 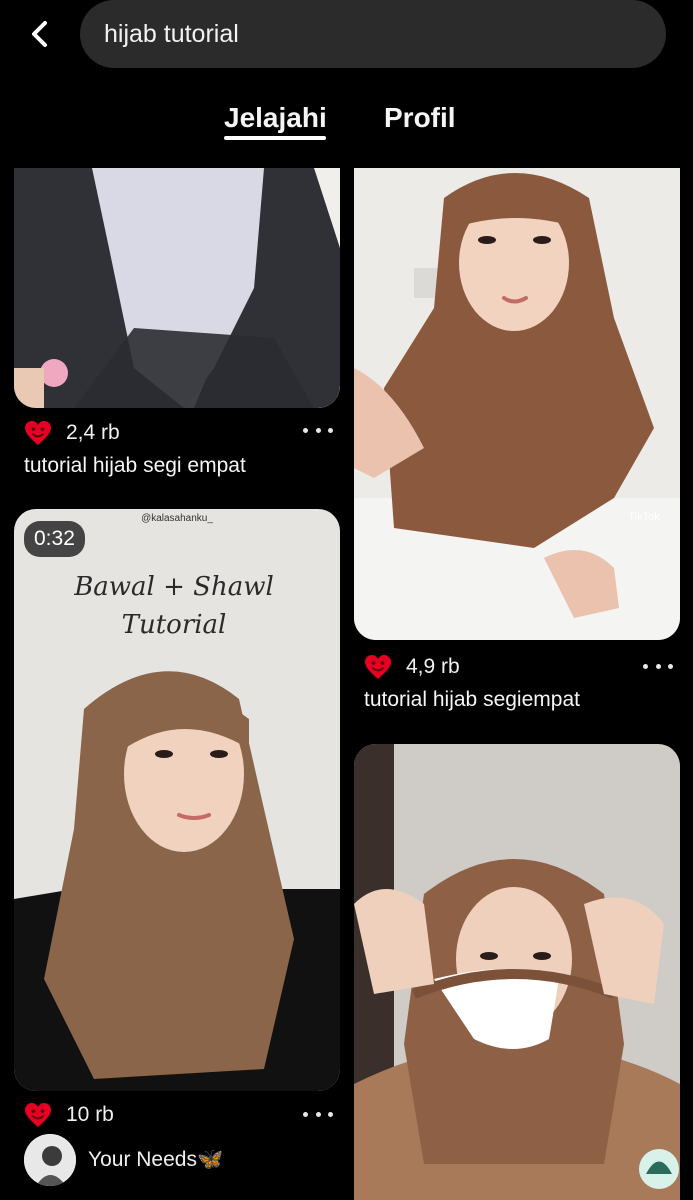 I want to click on pin-3-image-title-line2: Tutorial, so click(x=174, y=625).